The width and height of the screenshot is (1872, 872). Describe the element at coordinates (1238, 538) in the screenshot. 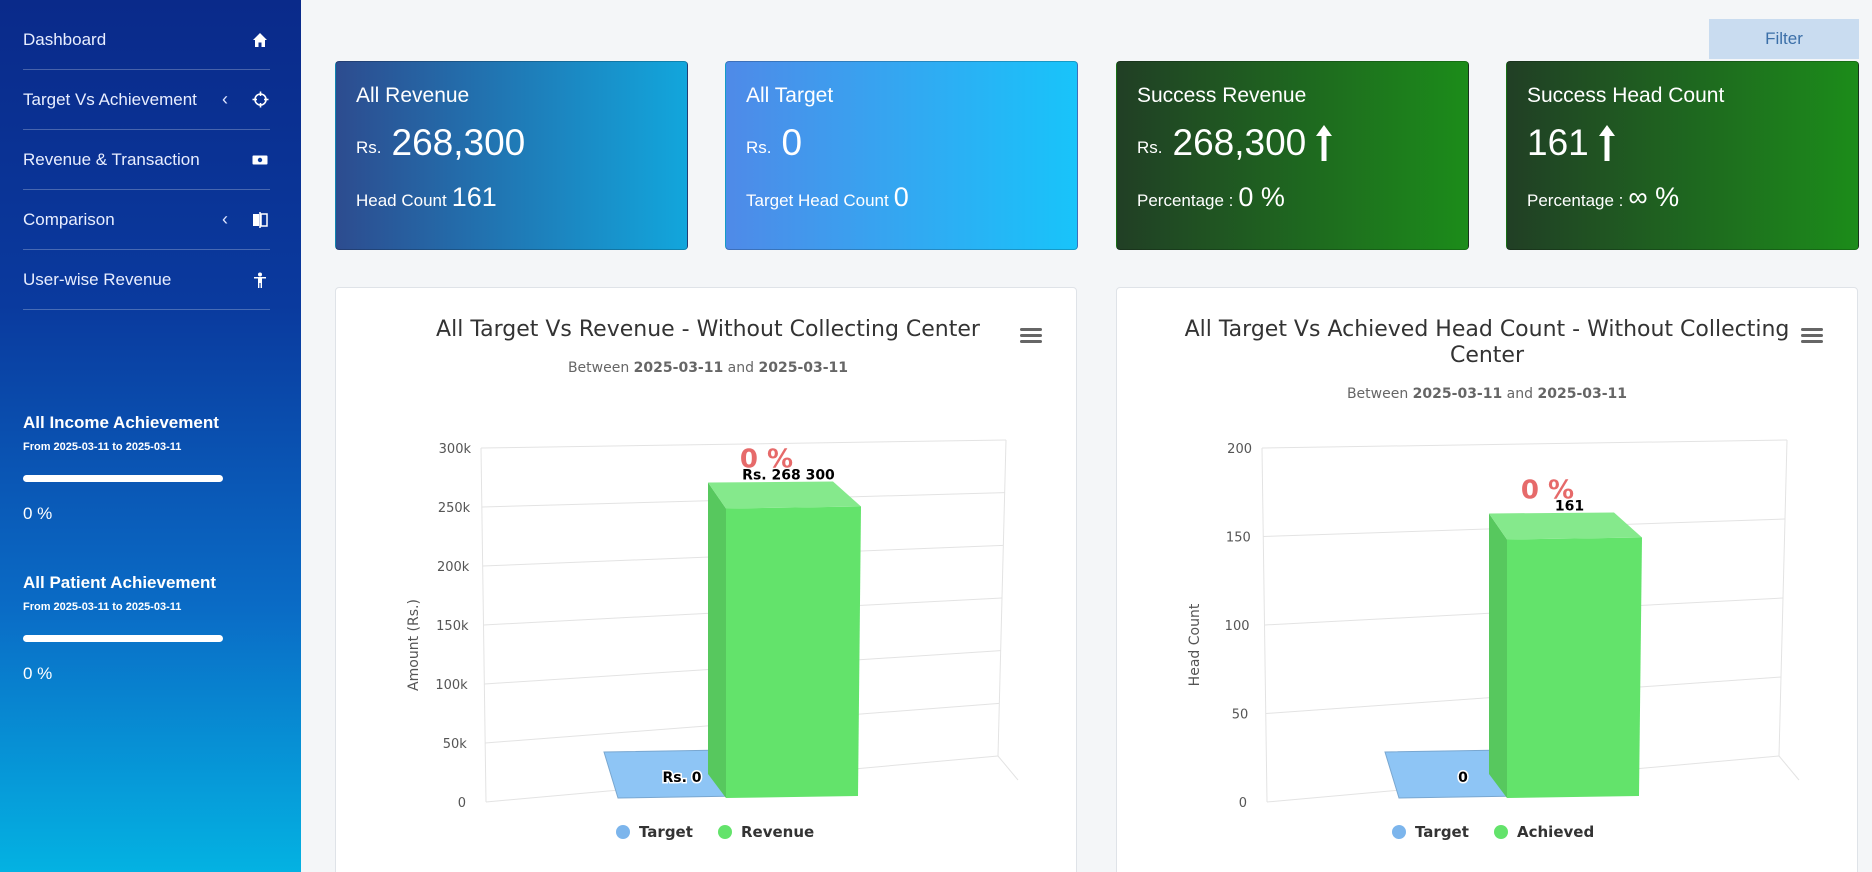

I see `y-tick-label: 150` at that location.